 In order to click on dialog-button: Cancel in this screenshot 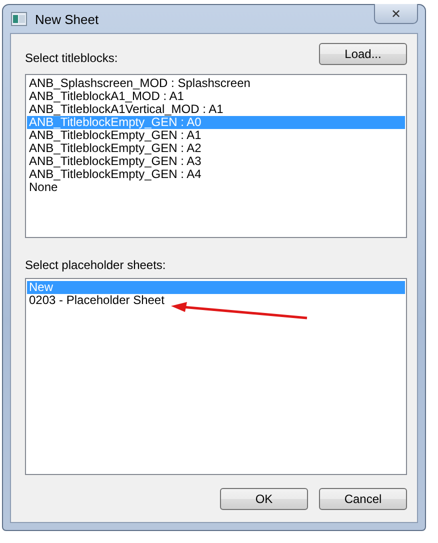, I will do `click(363, 499)`.